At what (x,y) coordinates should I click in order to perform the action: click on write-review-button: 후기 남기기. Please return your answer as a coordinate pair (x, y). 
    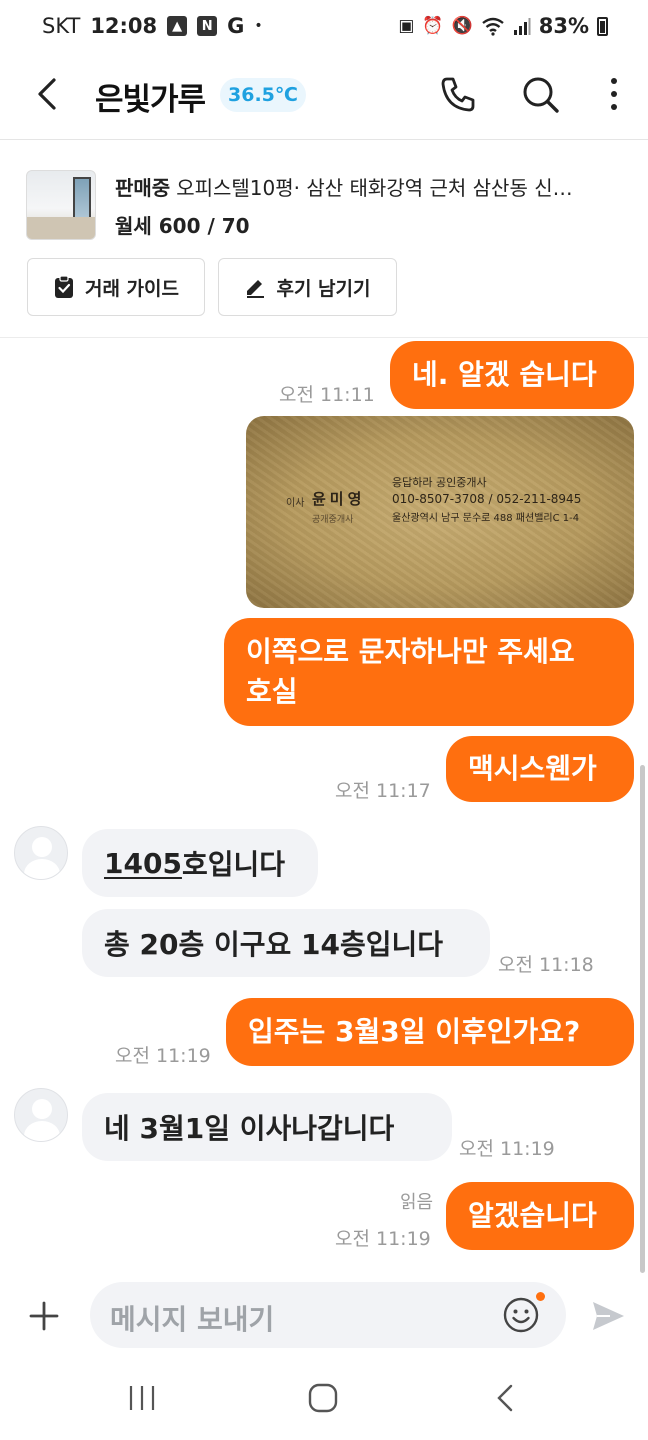
    Looking at the image, I should click on (307, 287).